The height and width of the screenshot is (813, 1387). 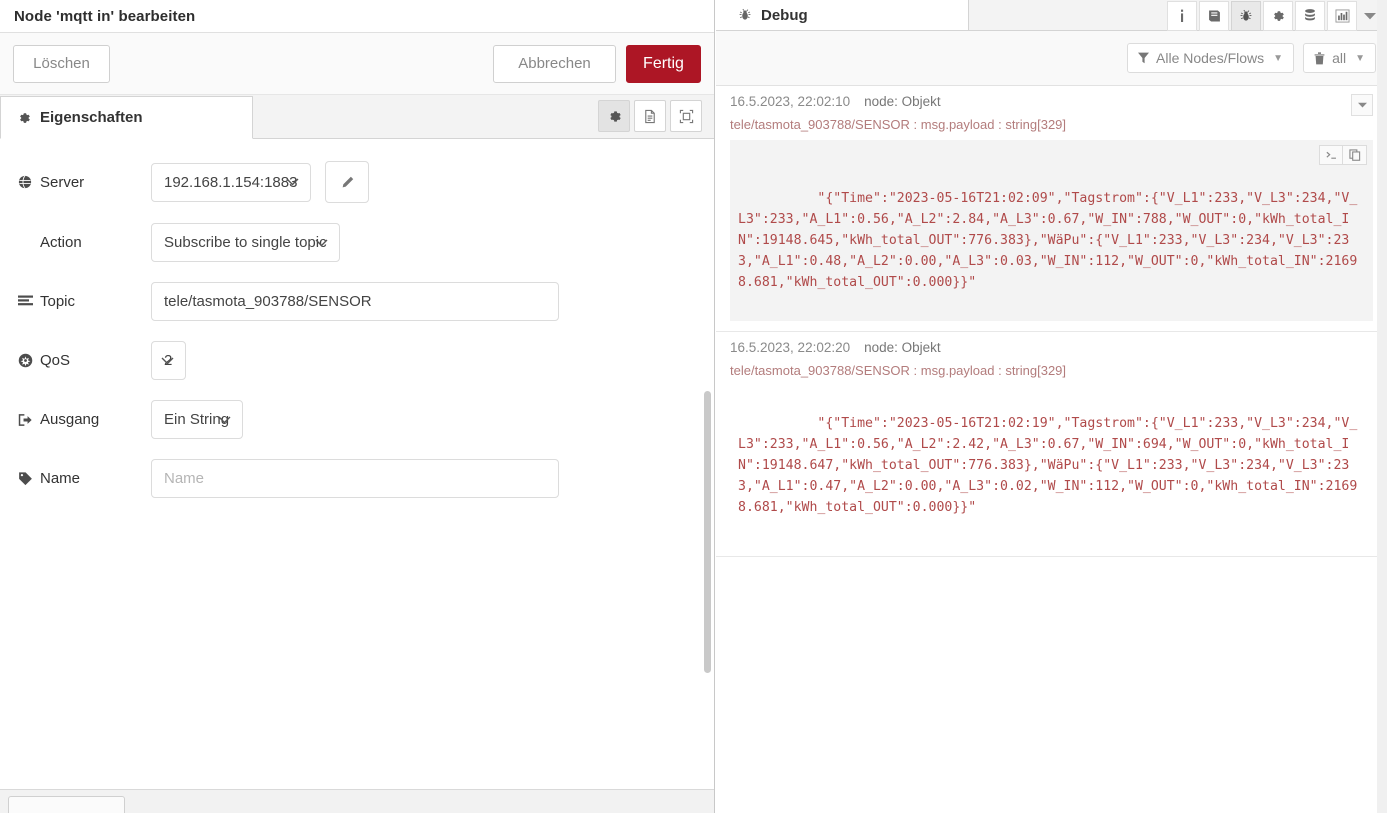 I want to click on dialog-button-bar: Löschen Abbrechen Fertig, so click(x=357, y=64).